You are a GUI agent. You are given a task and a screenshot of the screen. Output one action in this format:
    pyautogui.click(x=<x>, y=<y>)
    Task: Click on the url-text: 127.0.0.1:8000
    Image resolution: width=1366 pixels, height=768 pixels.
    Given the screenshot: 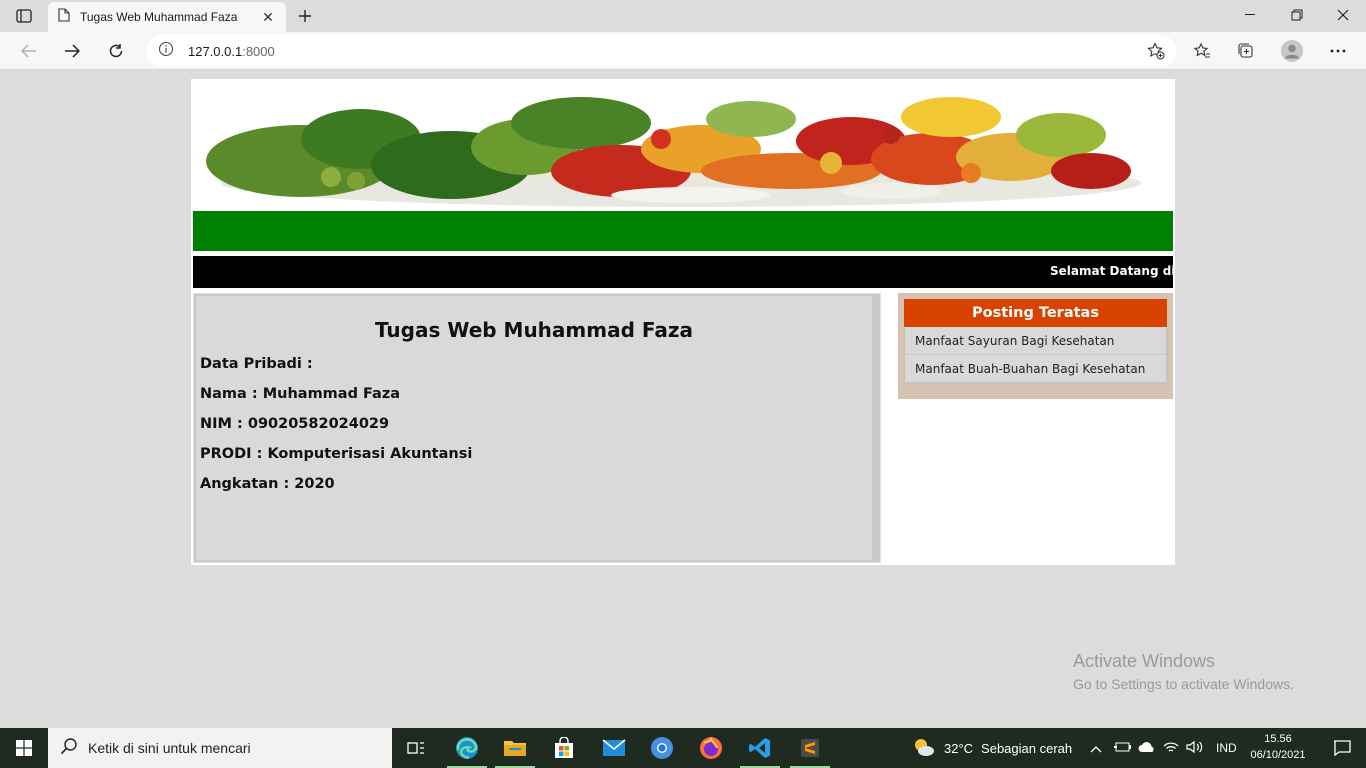 What is the action you would take?
    pyautogui.click(x=231, y=51)
    